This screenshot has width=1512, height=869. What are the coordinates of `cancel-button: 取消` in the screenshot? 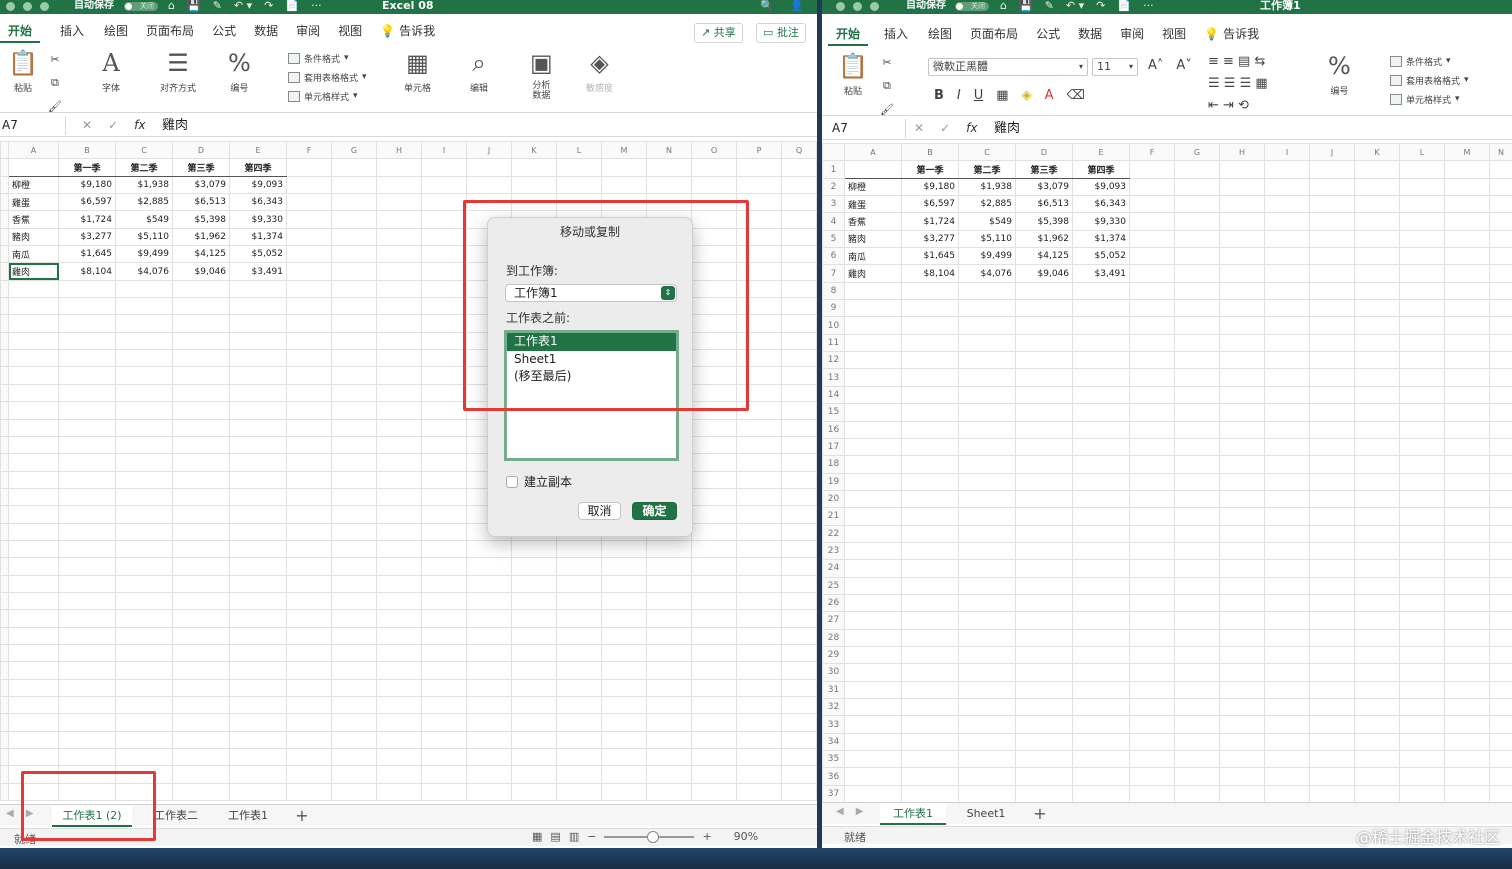 It's located at (599, 511).